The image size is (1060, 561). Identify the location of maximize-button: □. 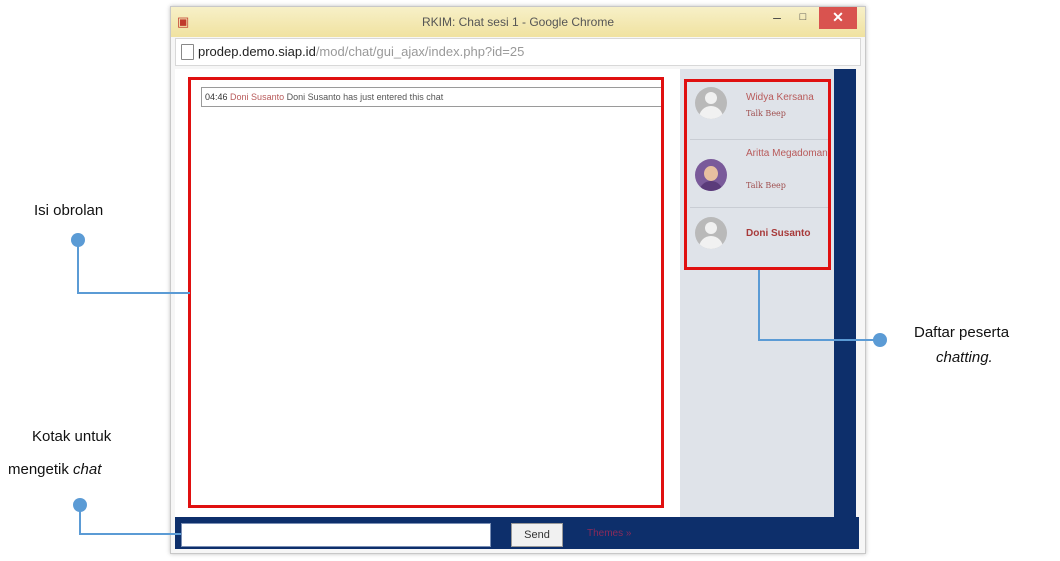
(803, 18).